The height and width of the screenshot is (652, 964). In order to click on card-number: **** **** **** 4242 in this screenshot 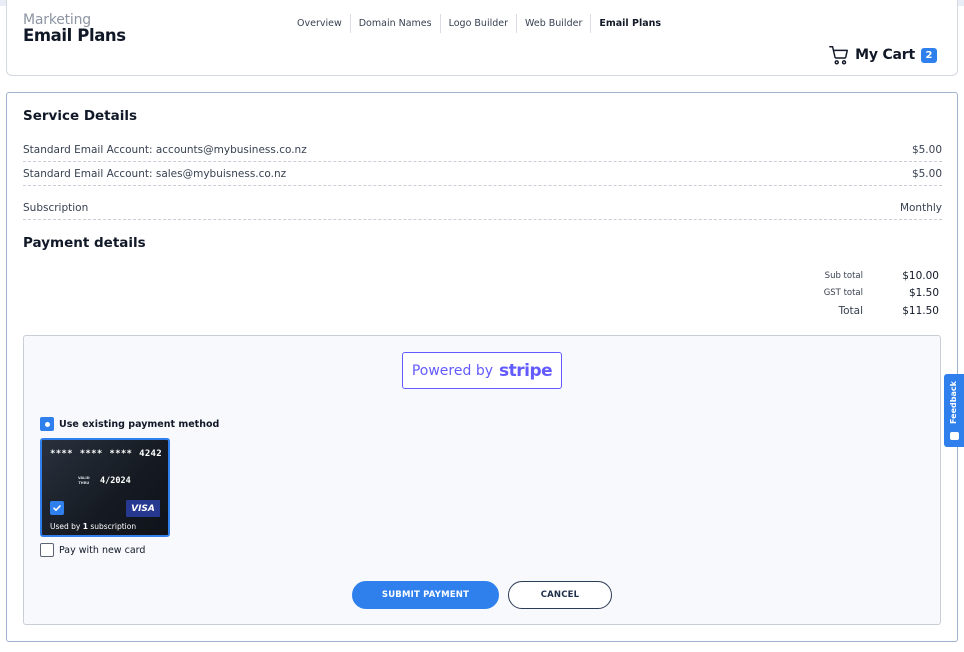, I will do `click(106, 454)`.